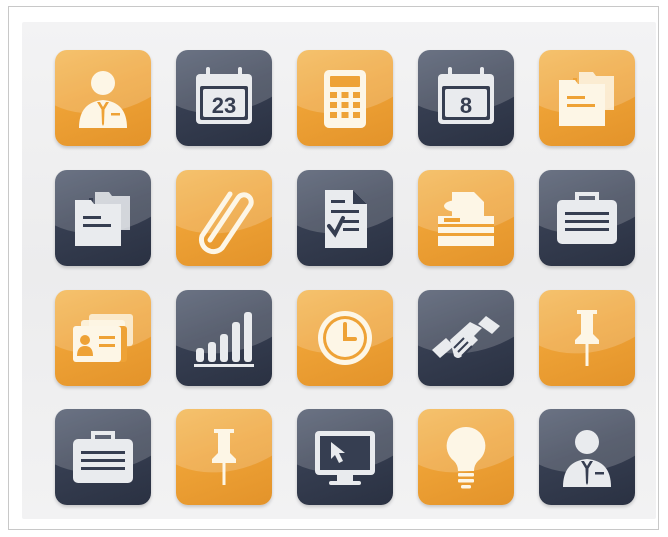  I want to click on bar-chart-icon, so click(224, 339).